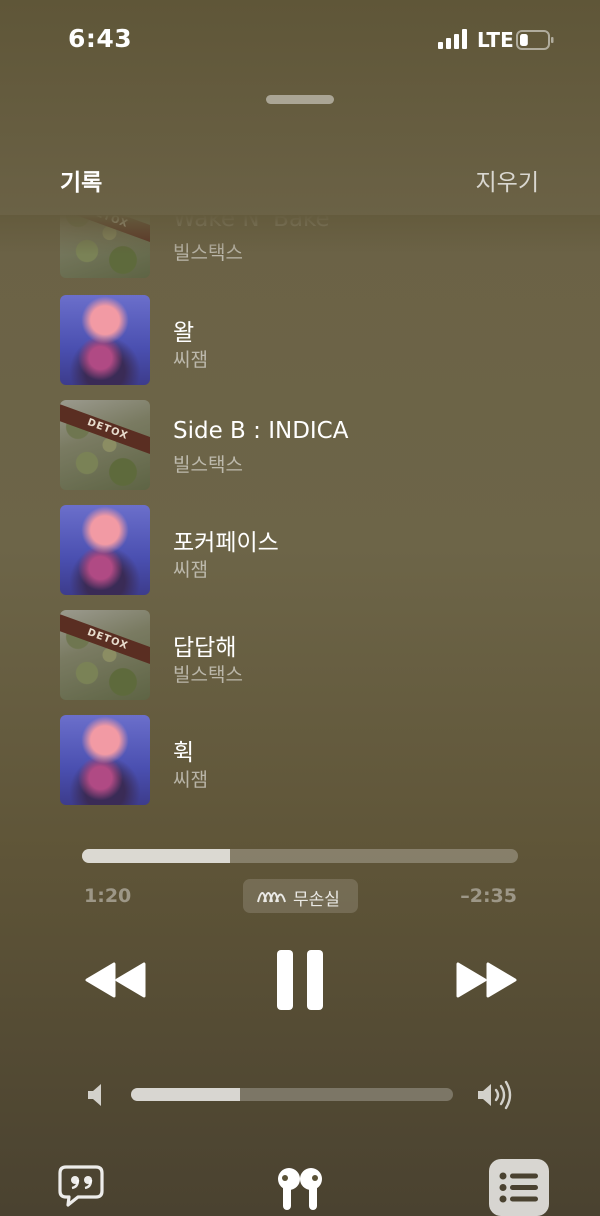 This screenshot has width=600, height=1216. I want to click on list-item: DETOX 답답해 빌스택스, so click(300, 655).